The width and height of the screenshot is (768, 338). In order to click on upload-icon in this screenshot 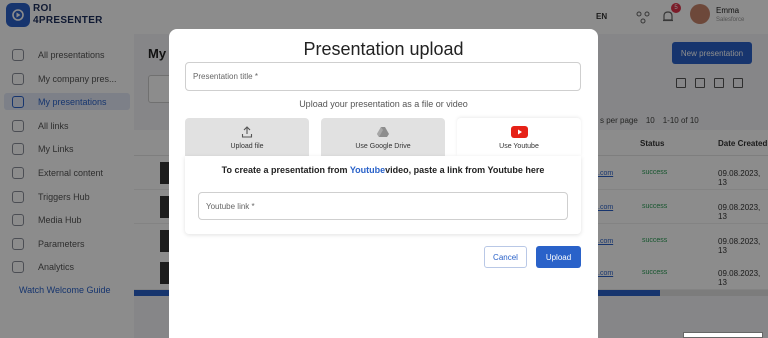, I will do `click(247, 132)`.